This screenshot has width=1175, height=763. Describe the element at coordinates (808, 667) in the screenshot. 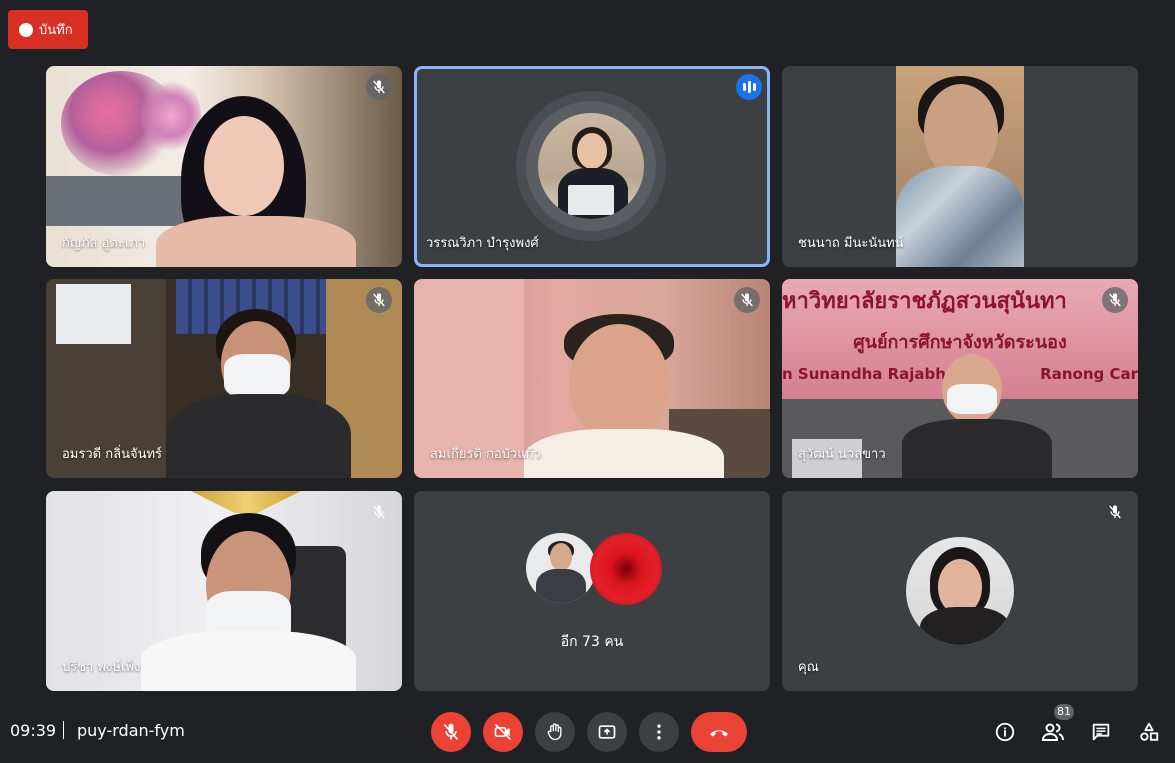

I see `participant-name: คุณ` at that location.